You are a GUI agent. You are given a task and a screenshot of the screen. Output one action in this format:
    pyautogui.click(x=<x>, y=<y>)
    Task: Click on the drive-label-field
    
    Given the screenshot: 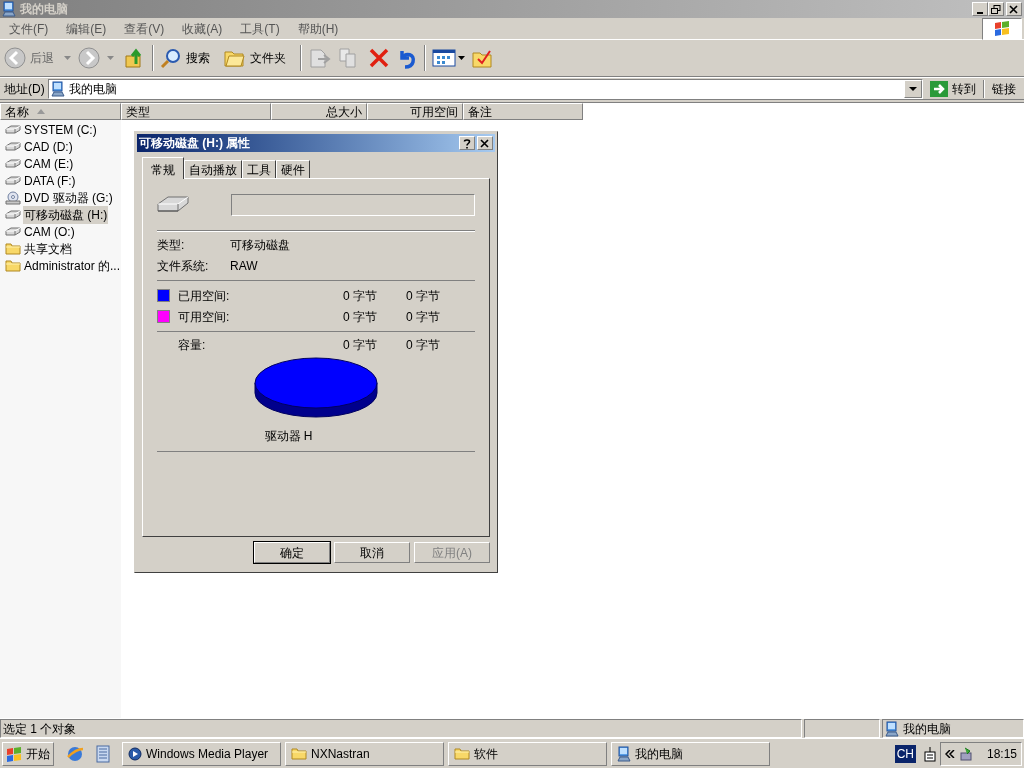 What is the action you would take?
    pyautogui.click(x=353, y=204)
    